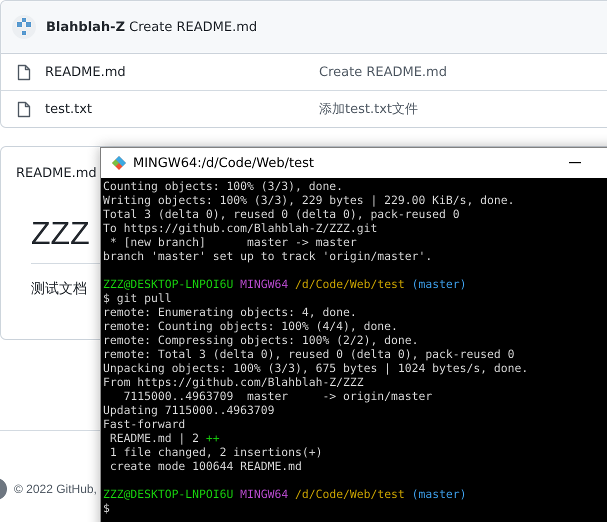  What do you see at coordinates (233, 242) in the screenshot?
I see `terminal-line: * [new branch] master -> master` at bounding box center [233, 242].